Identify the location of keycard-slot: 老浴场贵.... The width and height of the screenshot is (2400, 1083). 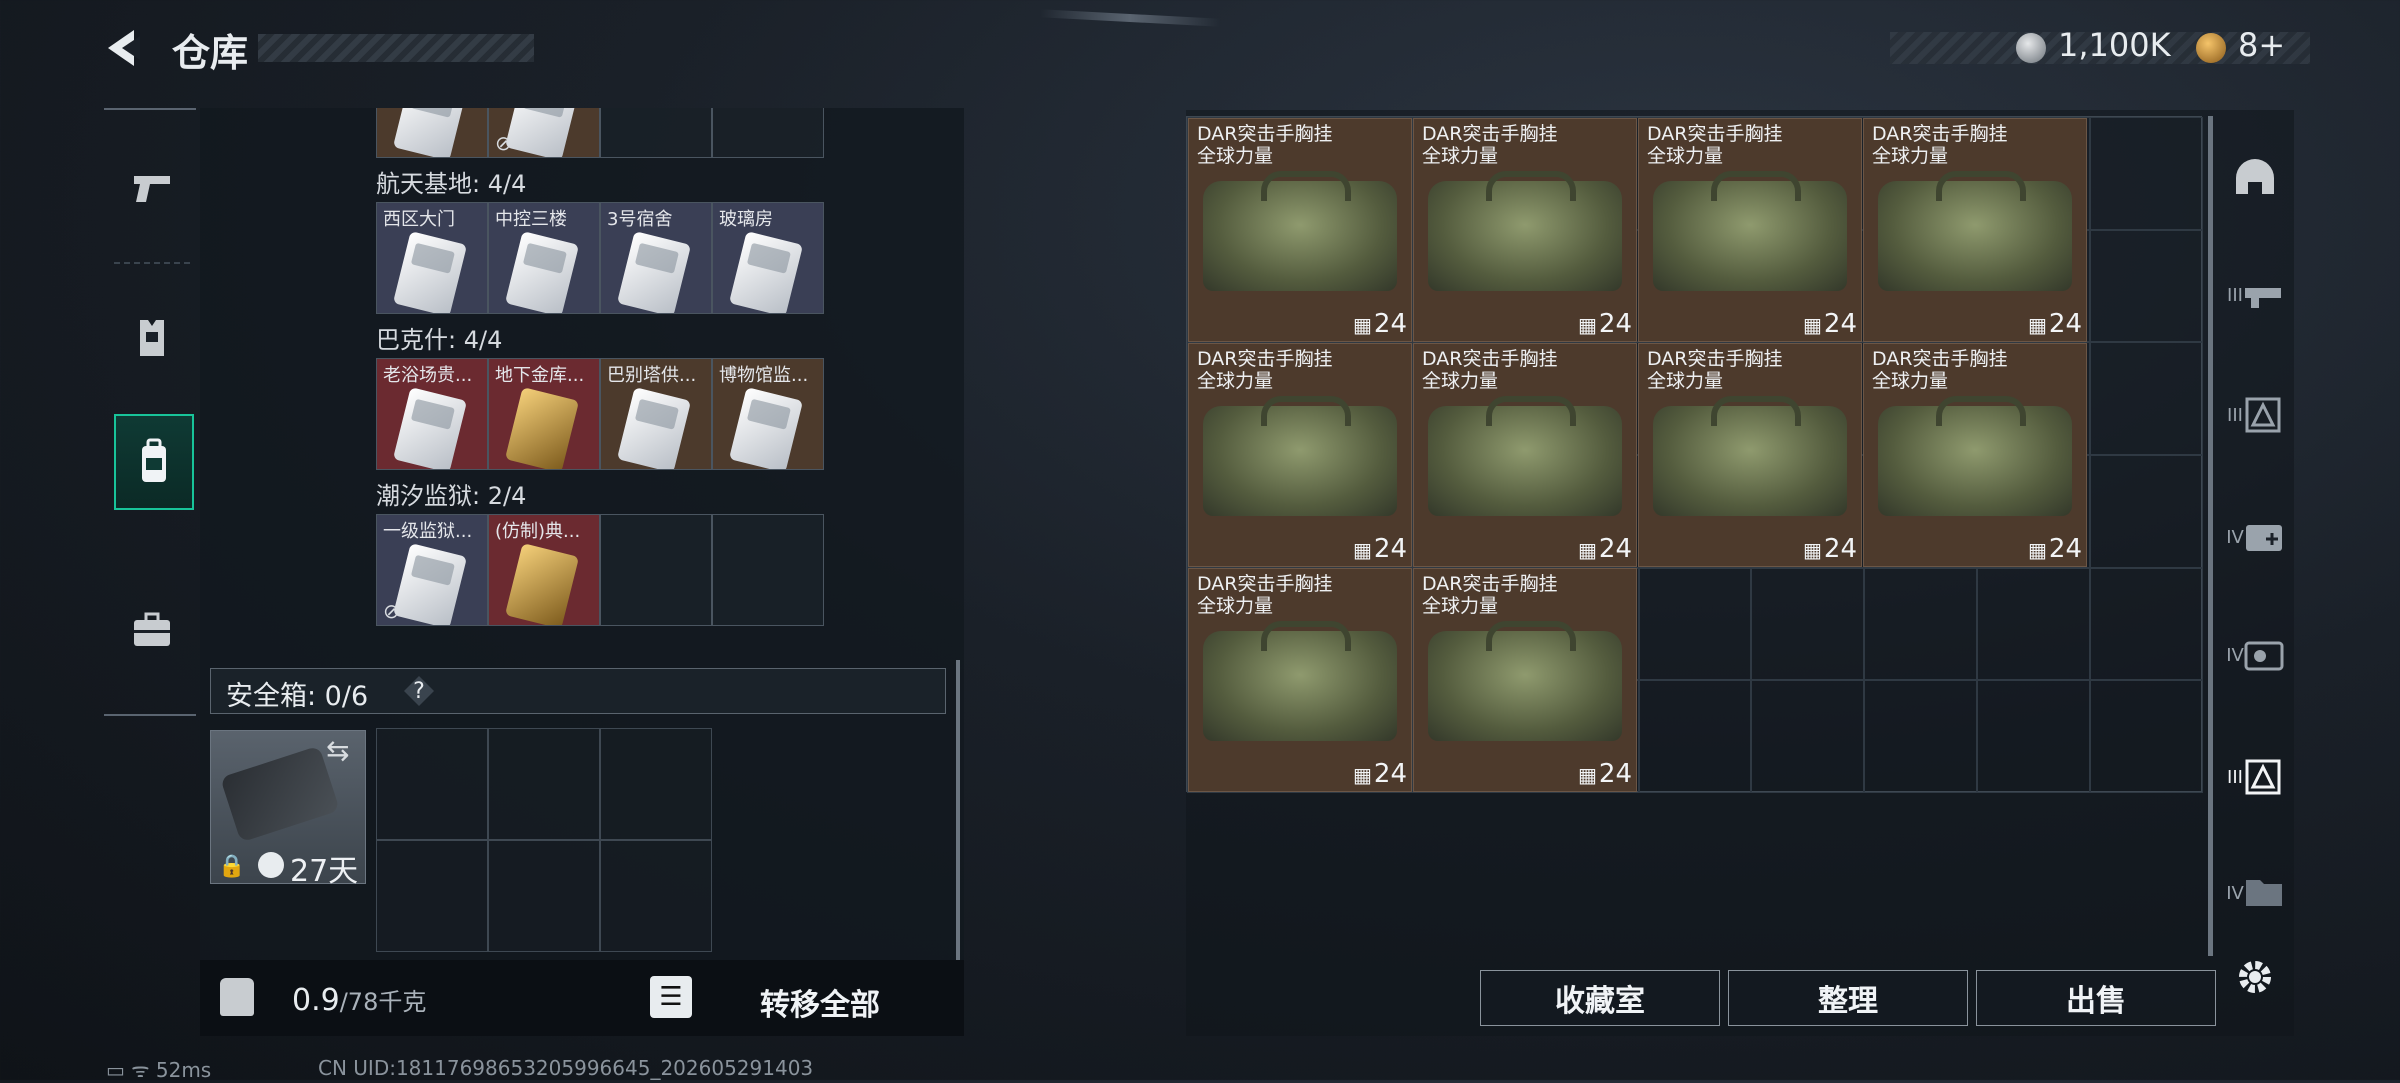
(432, 414).